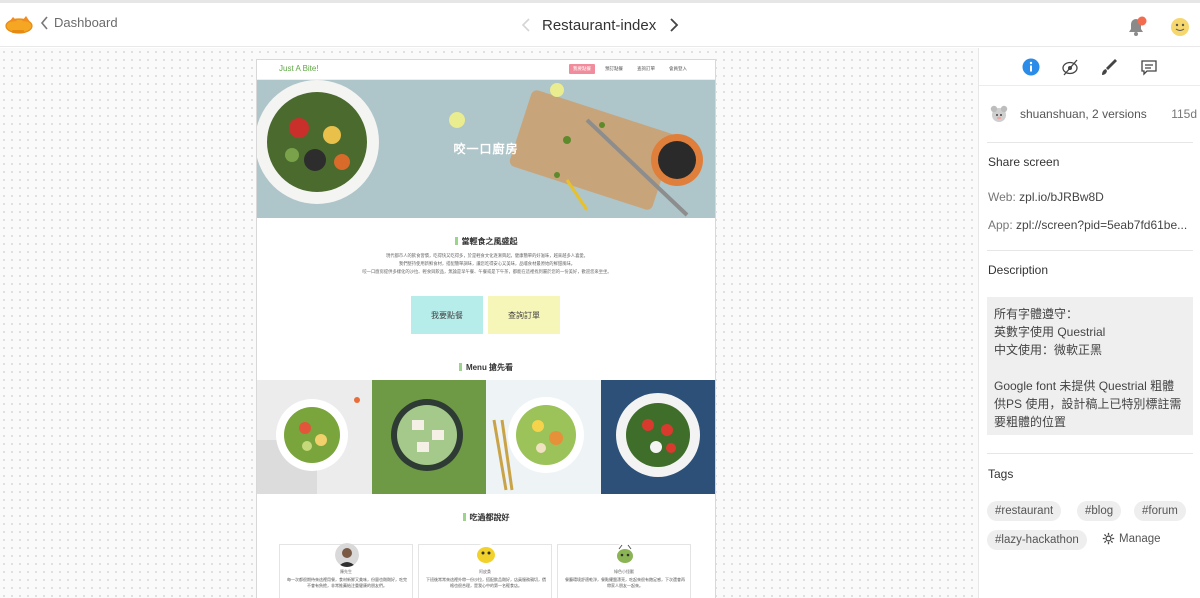 The height and width of the screenshot is (598, 1200). Describe the element at coordinates (1037, 540) in the screenshot. I see `tag-lazy-hackathon: #lazy-hackathon` at that location.